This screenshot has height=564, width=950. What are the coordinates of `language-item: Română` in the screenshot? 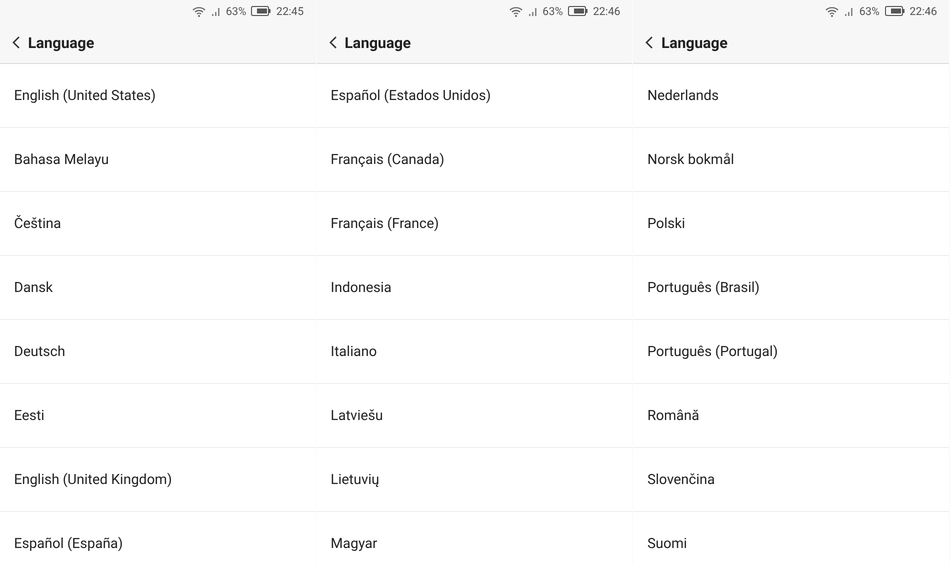 It's located at (791, 416).